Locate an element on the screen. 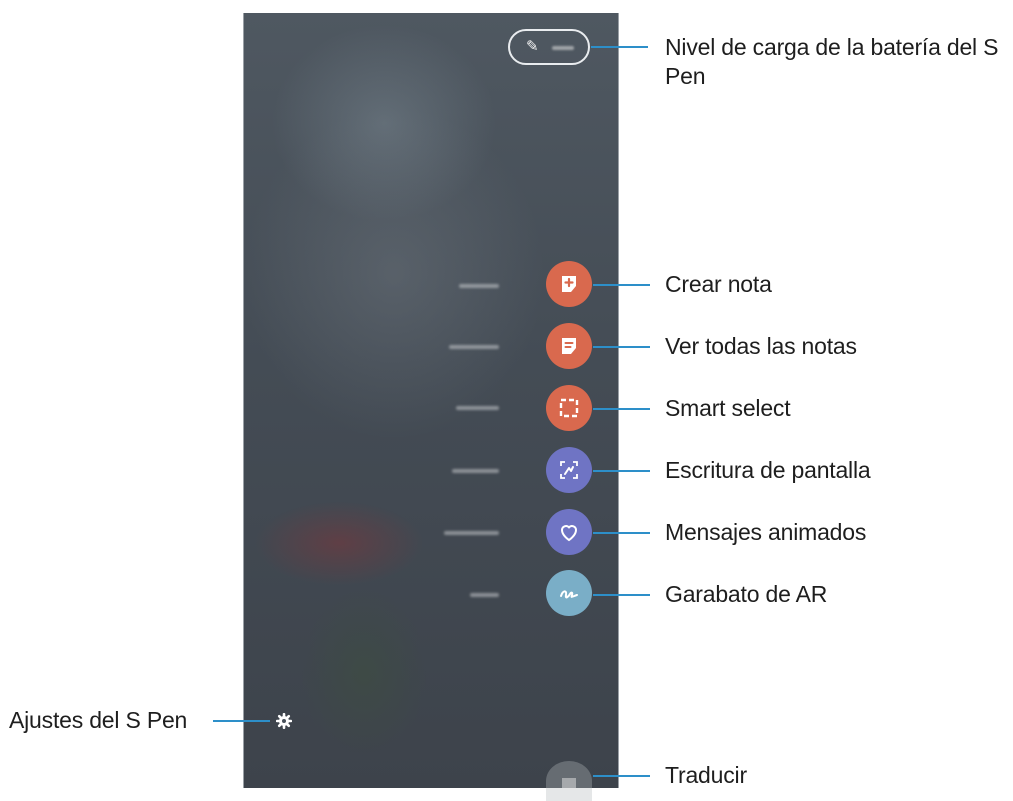 This screenshot has width=1013, height=801. view-all-notes-callout: Ver todas las notas is located at coordinates (761, 346).